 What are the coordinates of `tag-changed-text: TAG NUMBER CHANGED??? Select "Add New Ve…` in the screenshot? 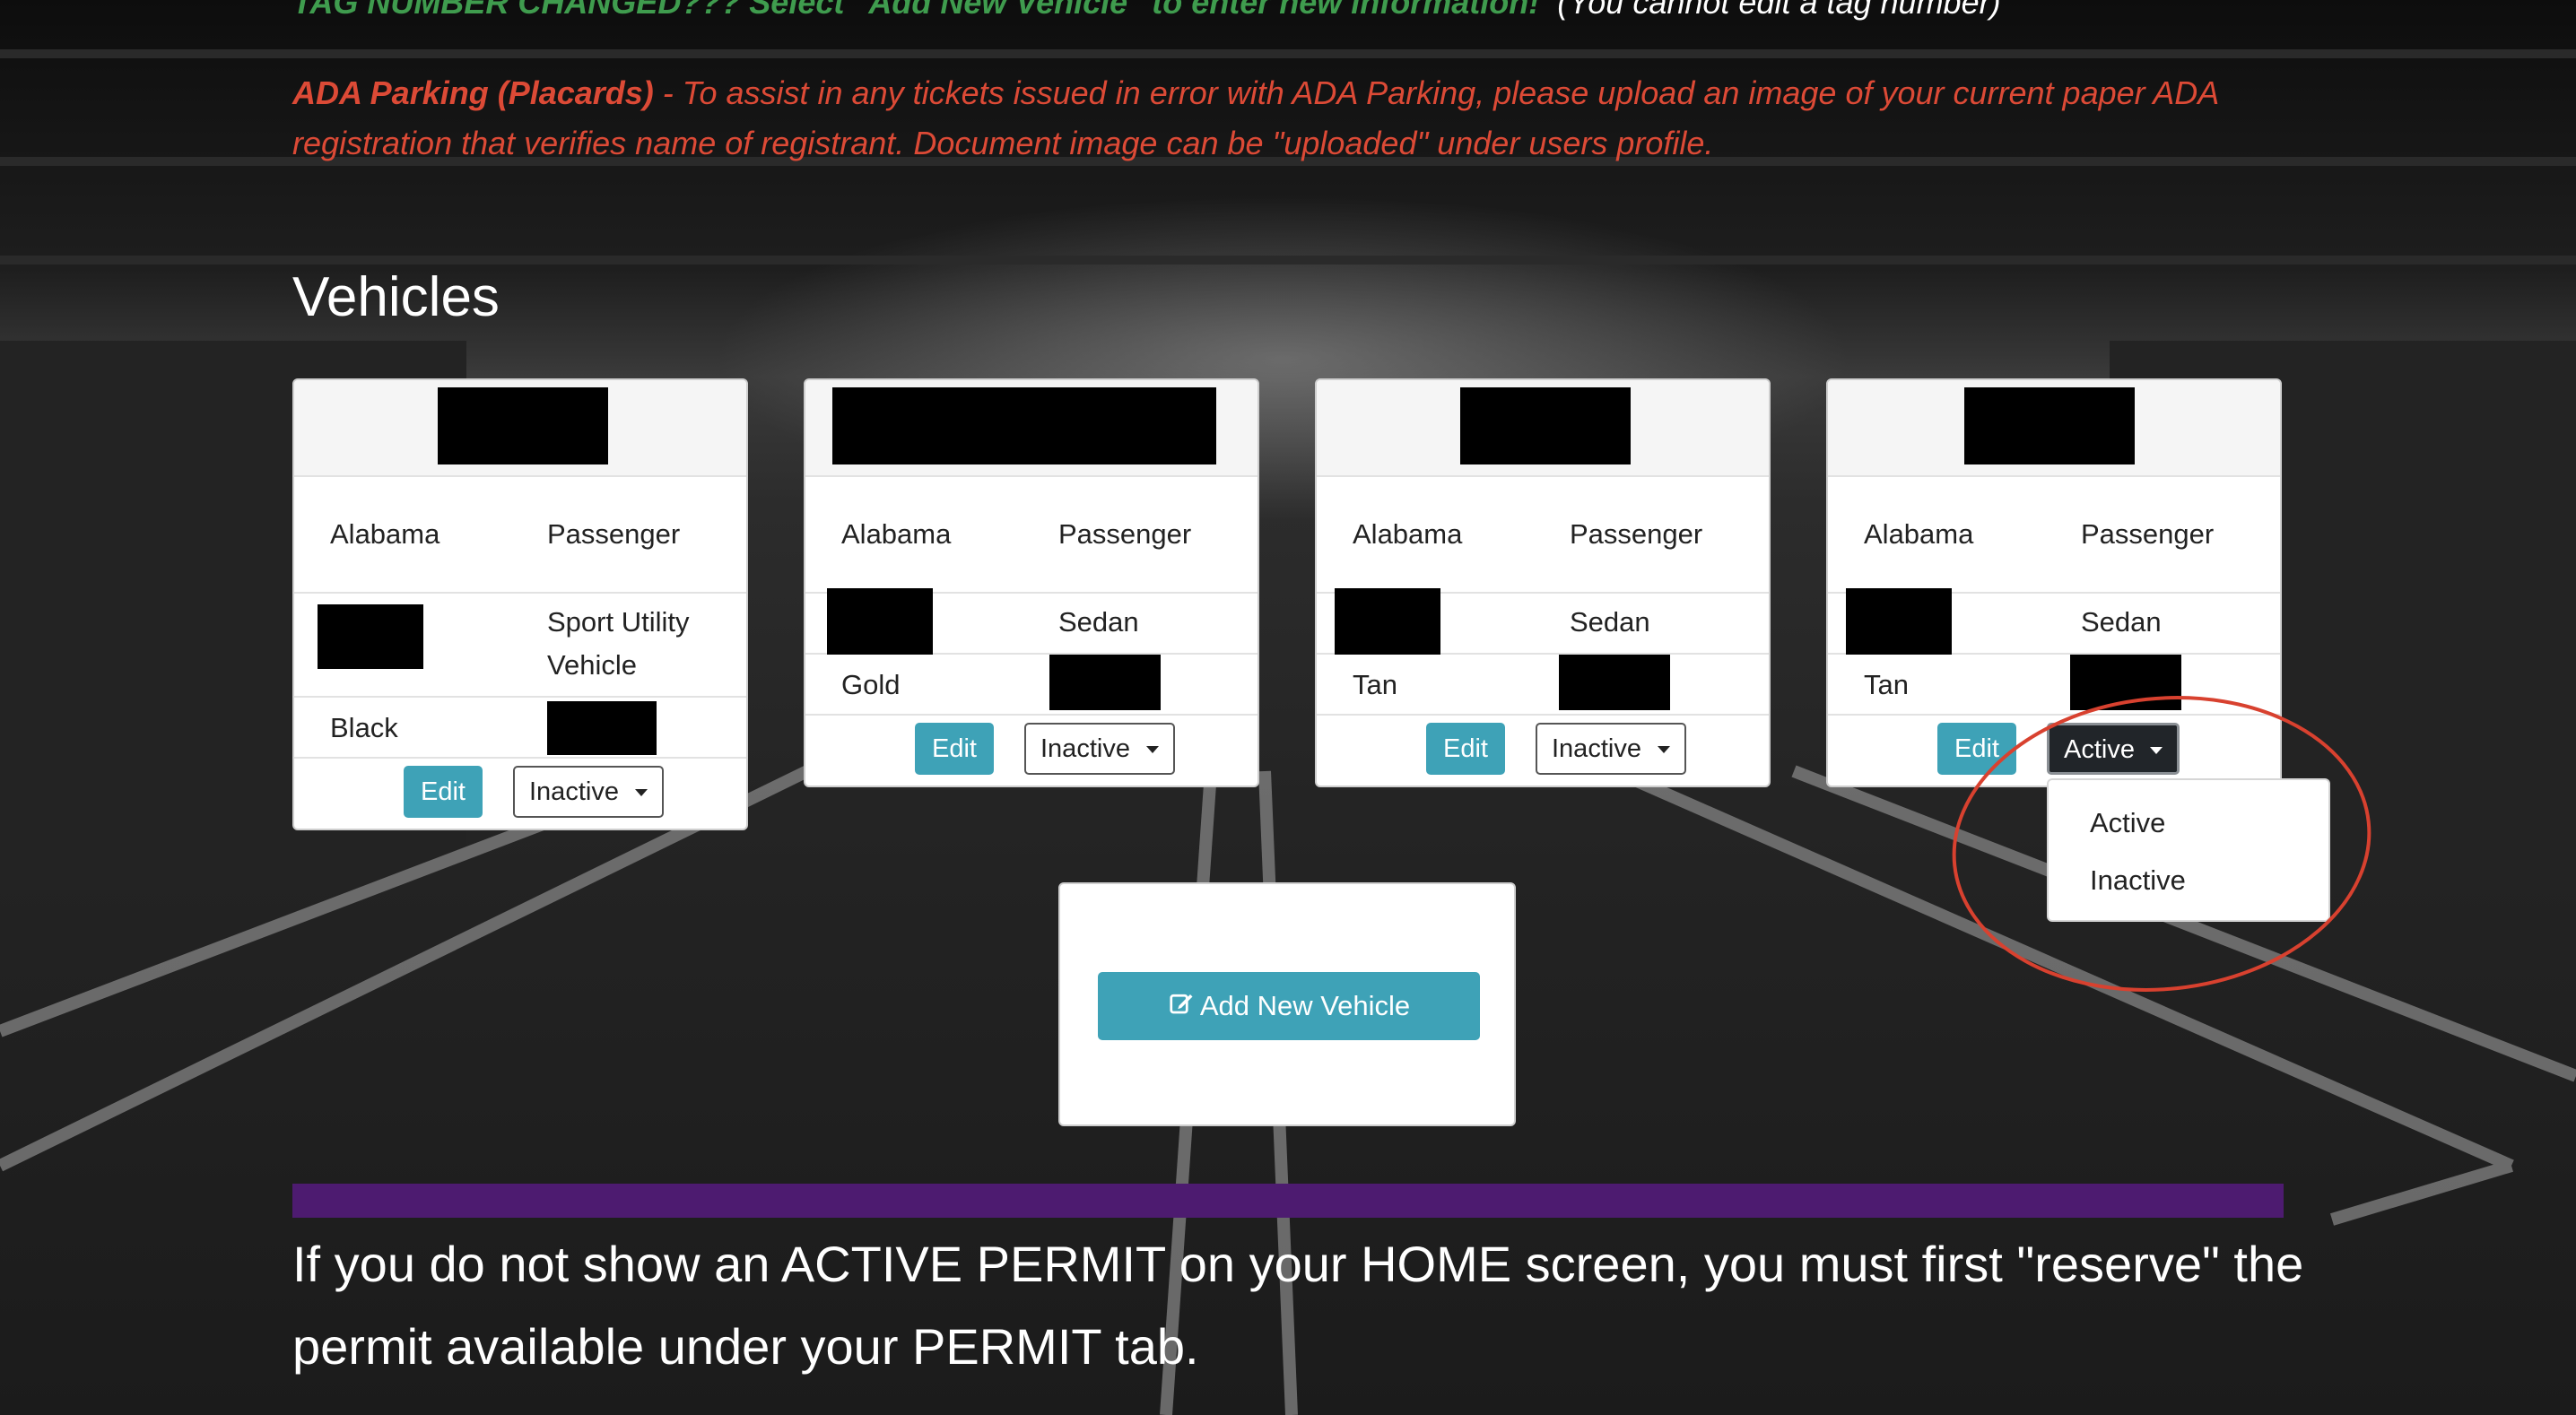 It's located at (916, 10).